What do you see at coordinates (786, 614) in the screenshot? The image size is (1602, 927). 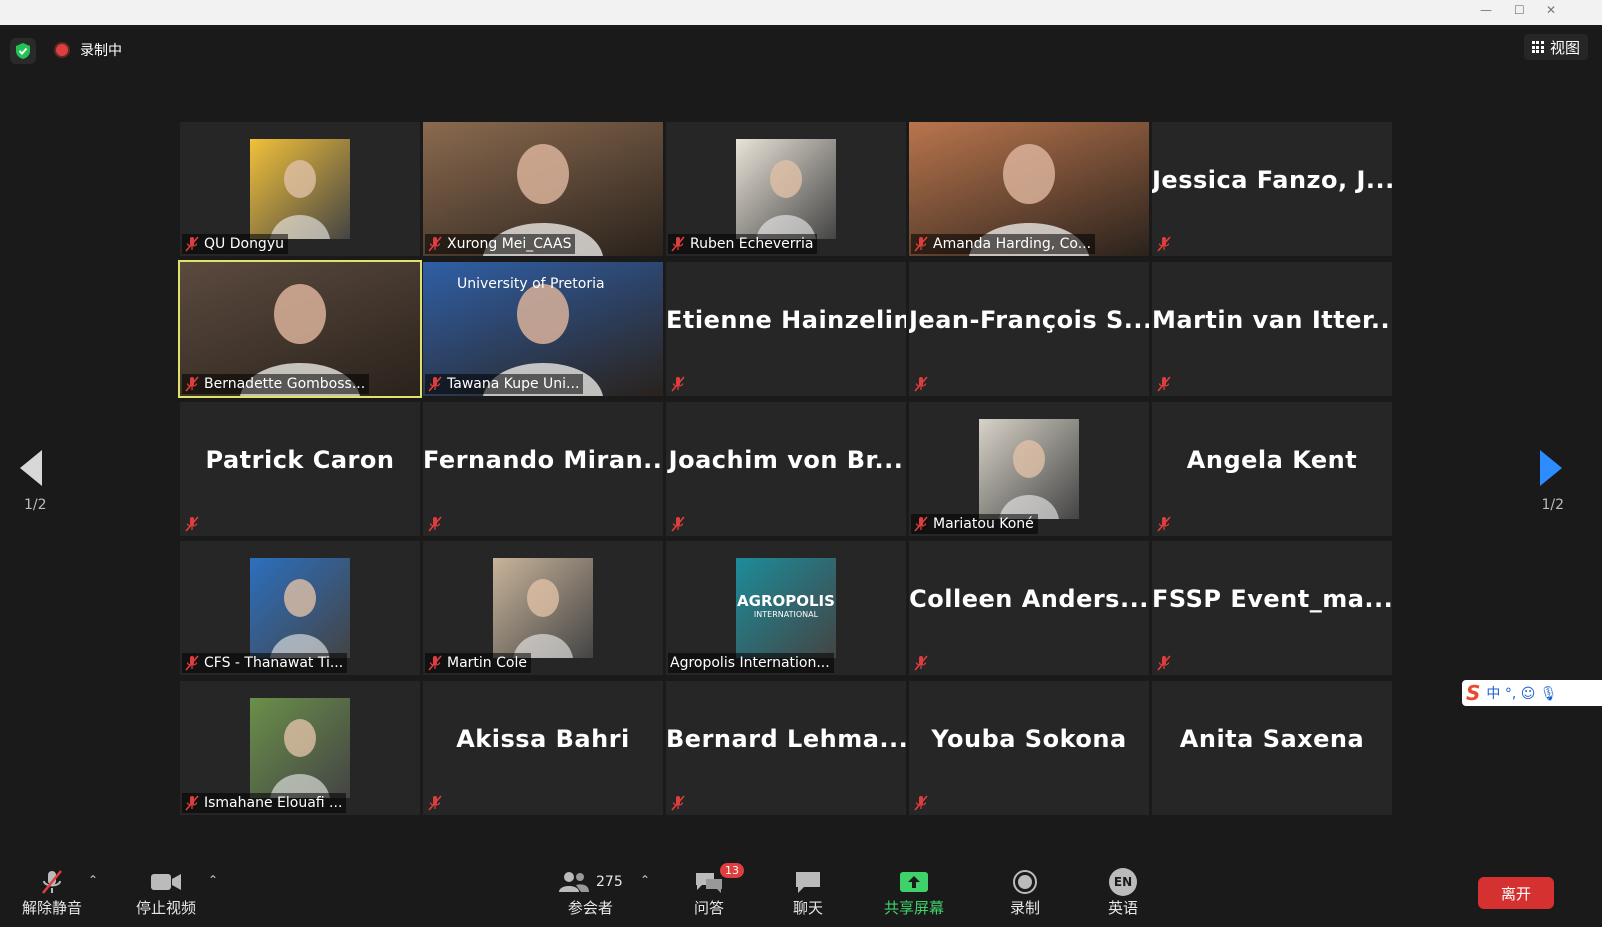 I see `agropolis-logo-sub: INTERNATIONAL` at bounding box center [786, 614].